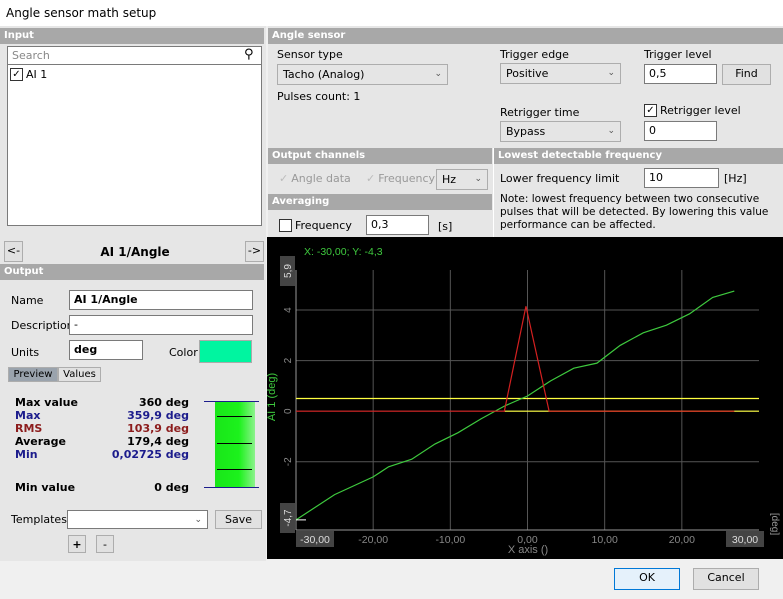 The image size is (783, 599). Describe the element at coordinates (225, 351) in the screenshot. I see `color-swatch` at that location.